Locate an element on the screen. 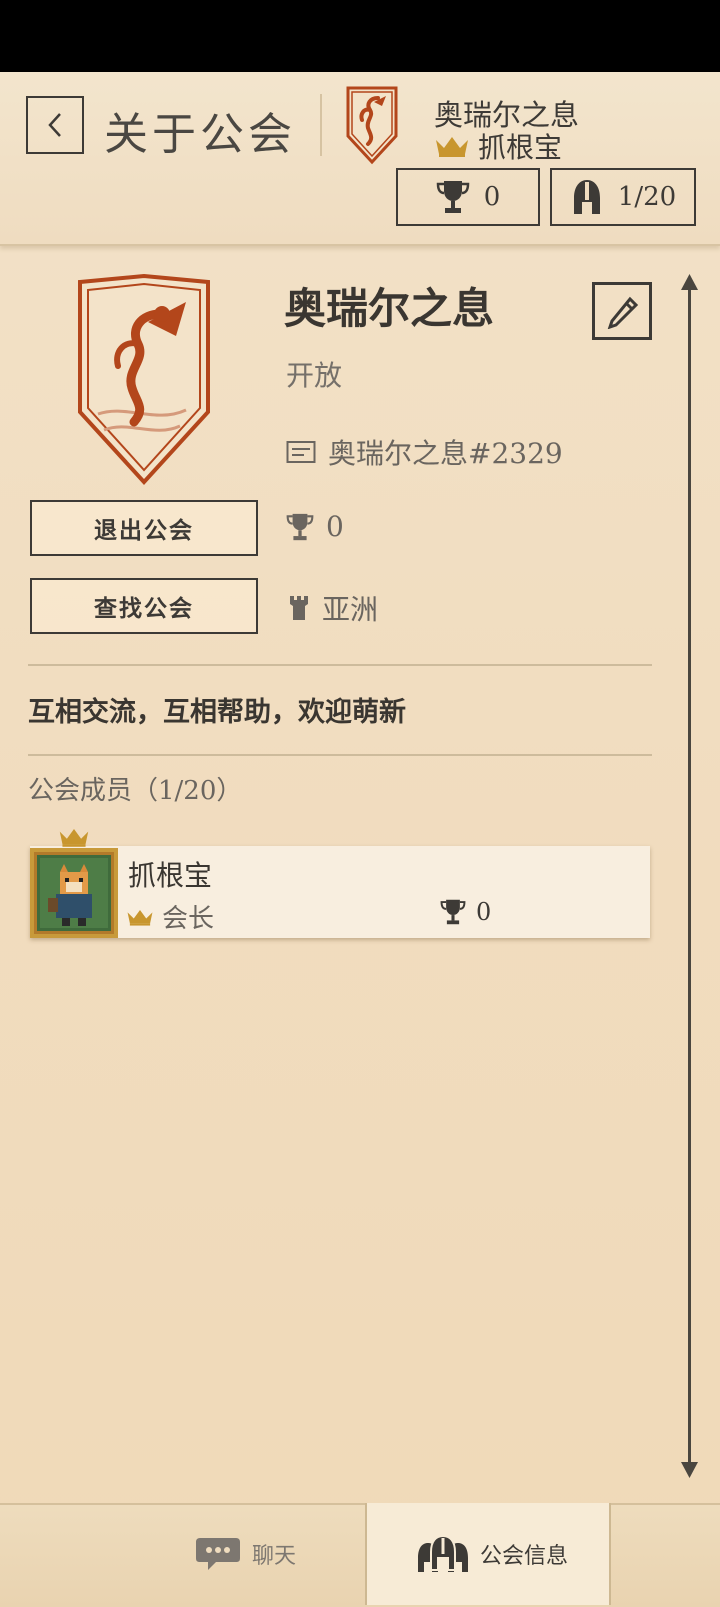 This screenshot has height=1607, width=720. scroll-up-arrow-icon is located at coordinates (689, 284).